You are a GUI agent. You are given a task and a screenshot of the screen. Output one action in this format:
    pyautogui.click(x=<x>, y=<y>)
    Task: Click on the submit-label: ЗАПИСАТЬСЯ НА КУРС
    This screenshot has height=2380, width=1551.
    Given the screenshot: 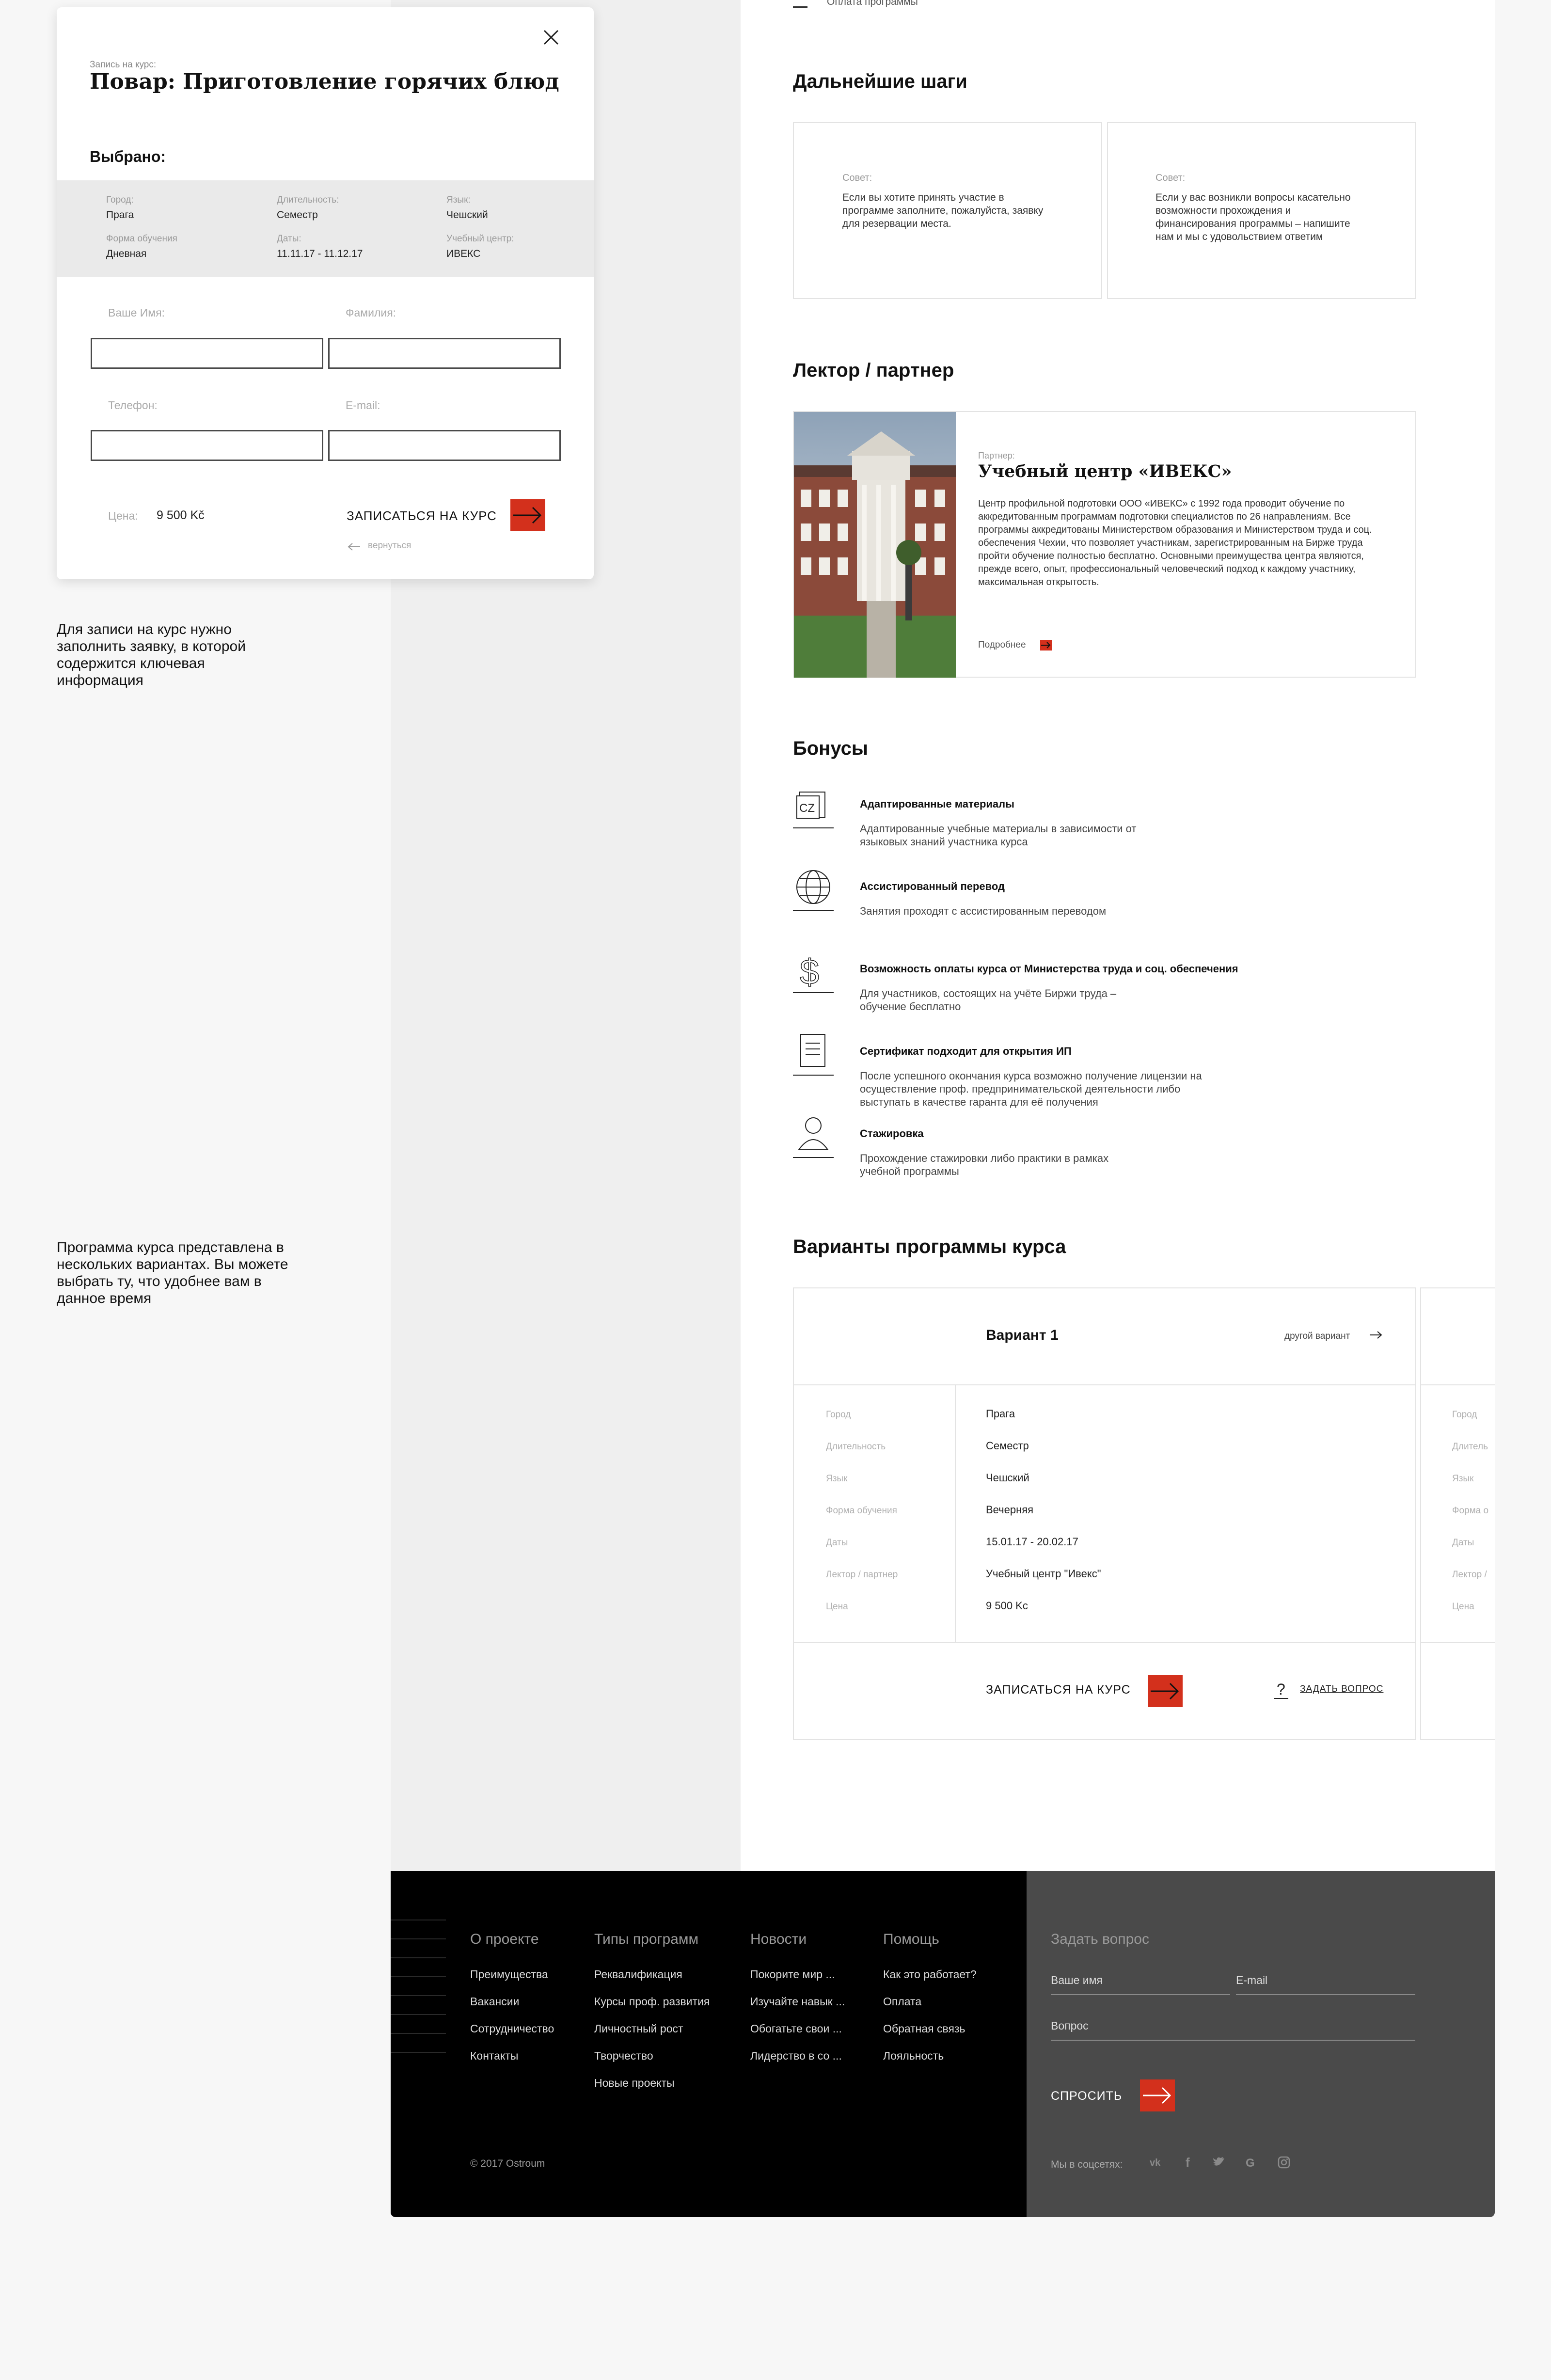 What is the action you would take?
    pyautogui.click(x=422, y=516)
    